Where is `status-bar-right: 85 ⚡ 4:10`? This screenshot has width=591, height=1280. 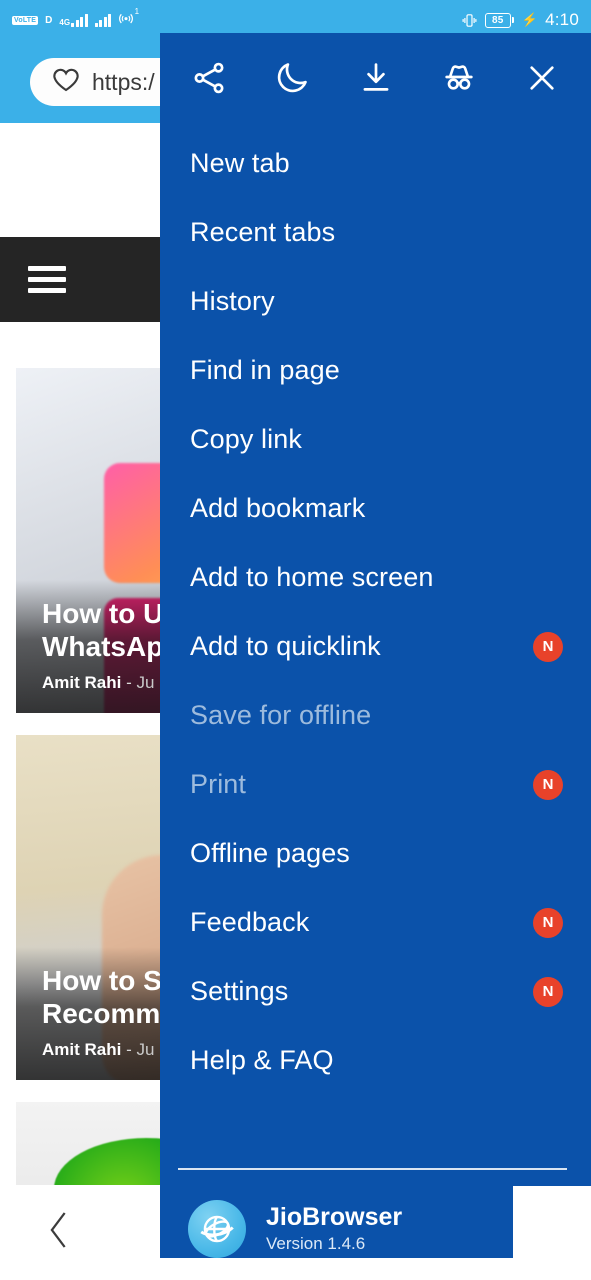 status-bar-right: 85 ⚡ 4:10 is located at coordinates (520, 20).